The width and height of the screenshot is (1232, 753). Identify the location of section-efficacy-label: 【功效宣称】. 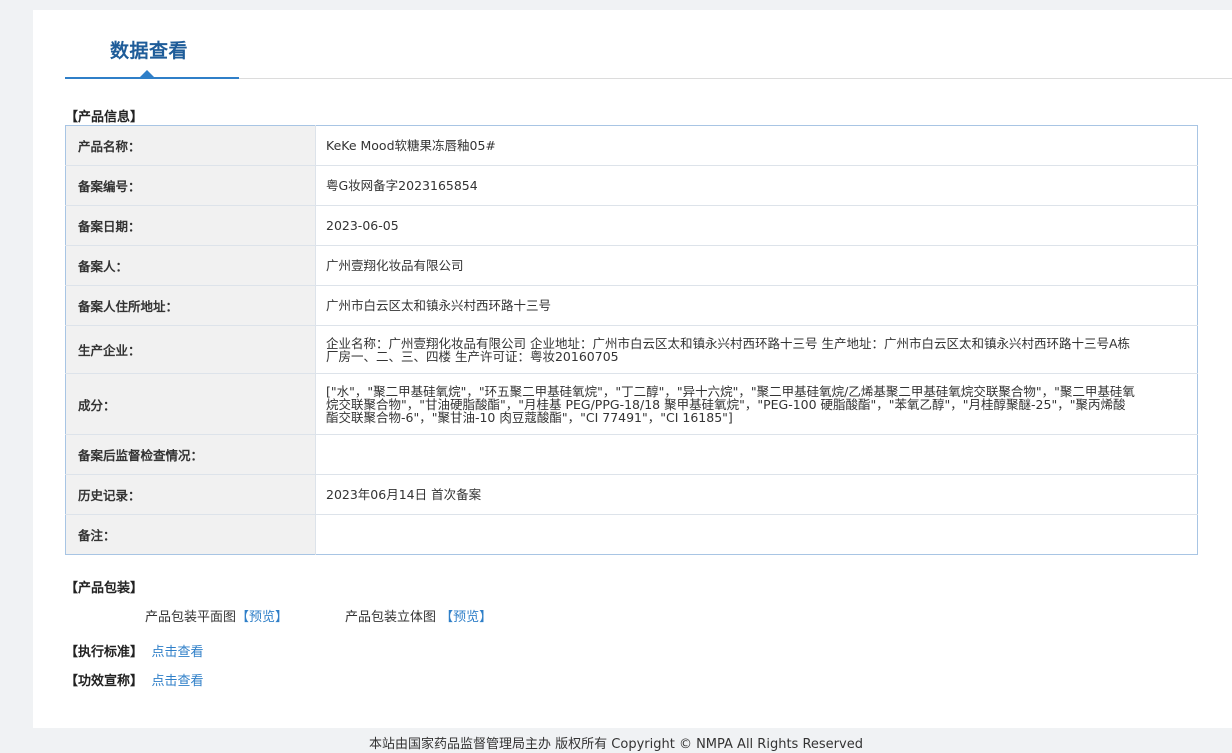
(104, 681).